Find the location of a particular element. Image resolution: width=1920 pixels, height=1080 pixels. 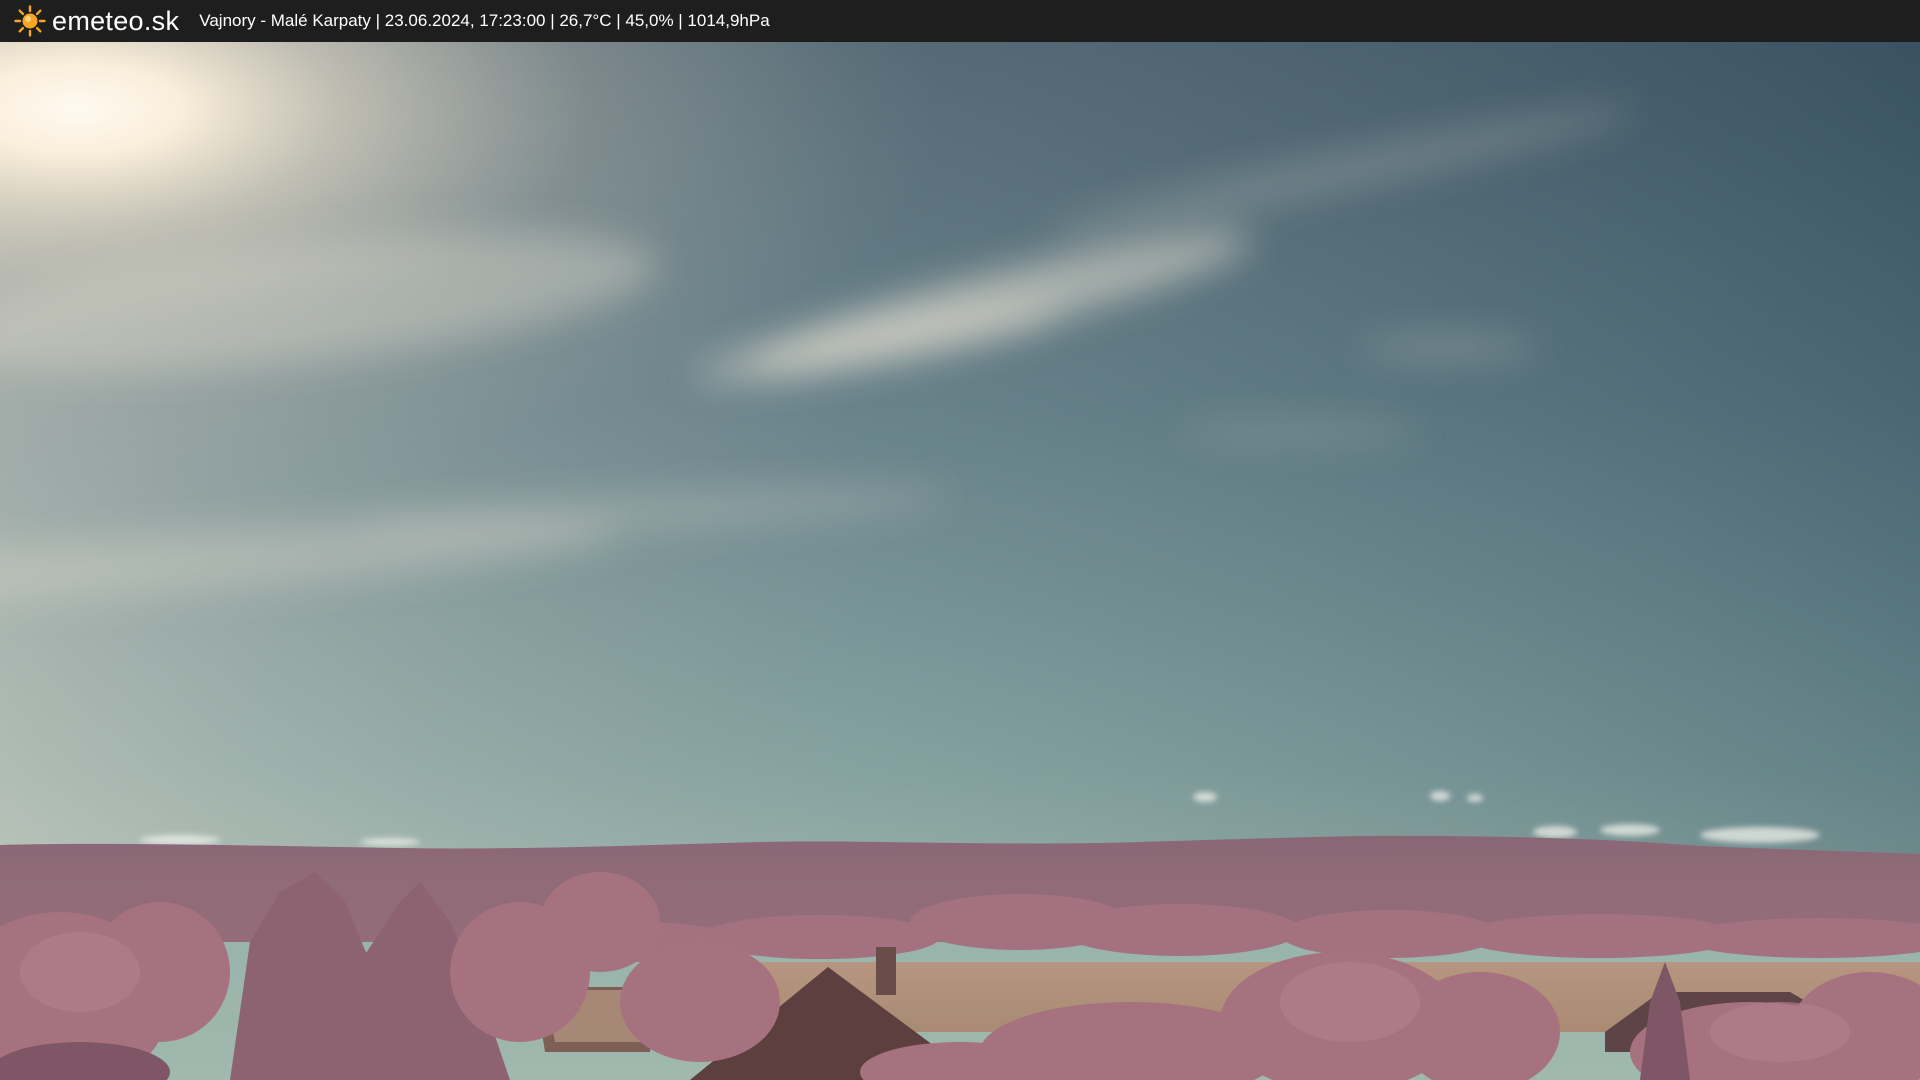

sun-icon is located at coordinates (30, 21).